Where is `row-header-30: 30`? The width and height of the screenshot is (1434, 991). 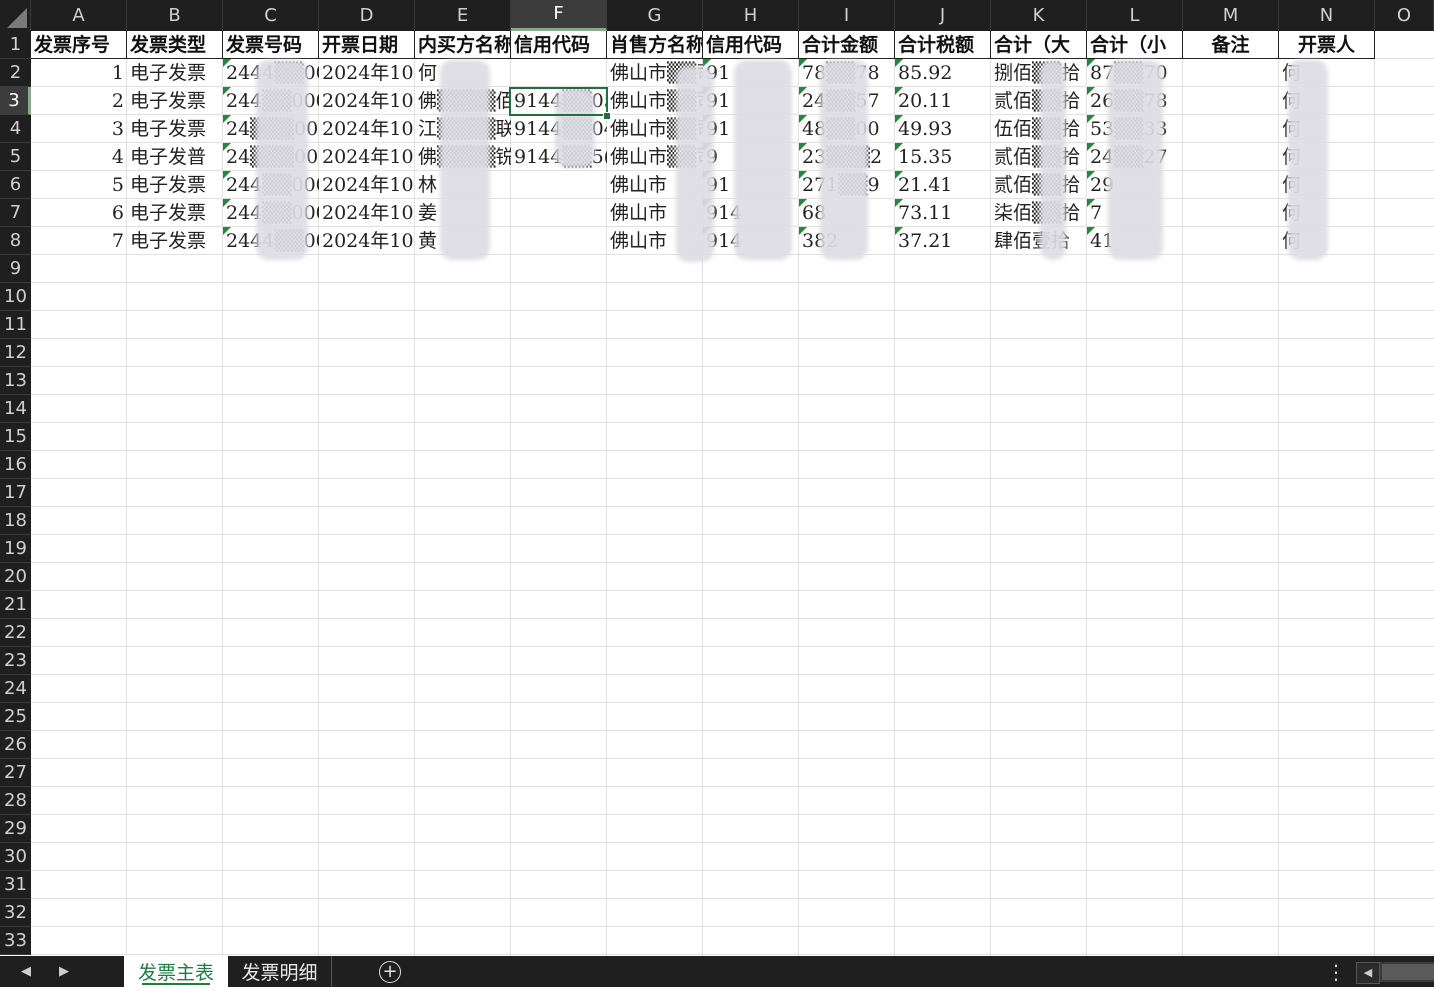
row-header-30: 30 is located at coordinates (15, 857).